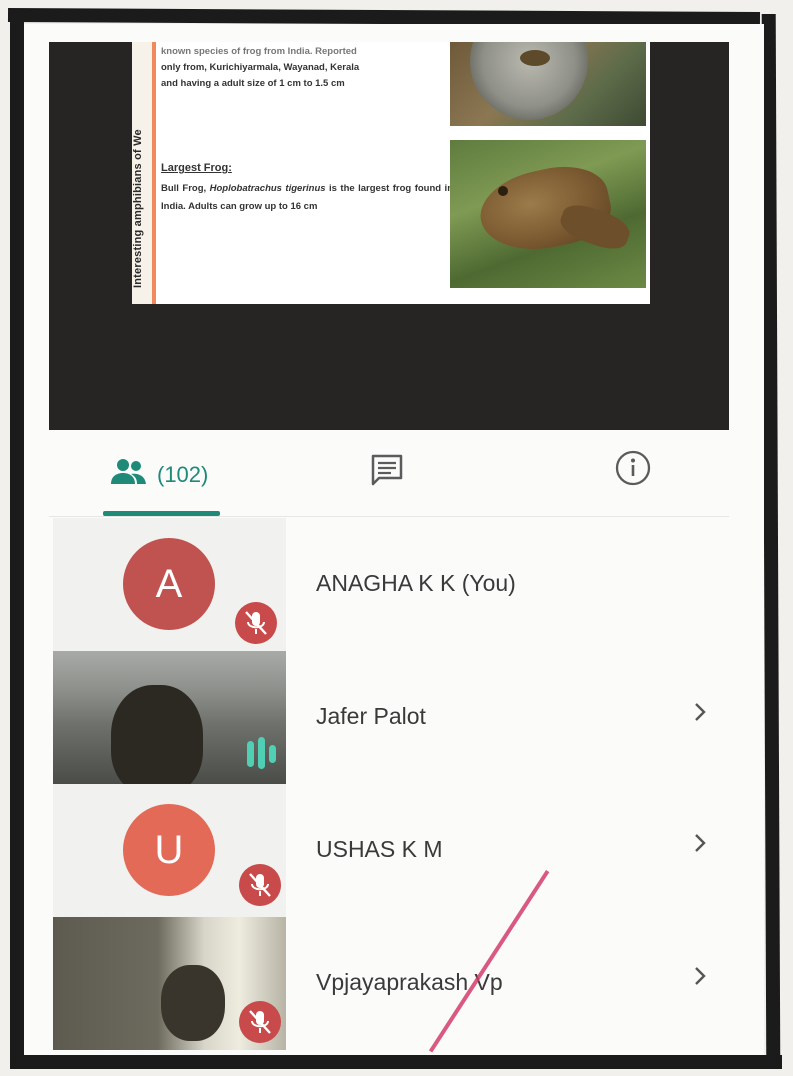  What do you see at coordinates (371, 716) in the screenshot?
I see `participant-name: Jafer Palot` at bounding box center [371, 716].